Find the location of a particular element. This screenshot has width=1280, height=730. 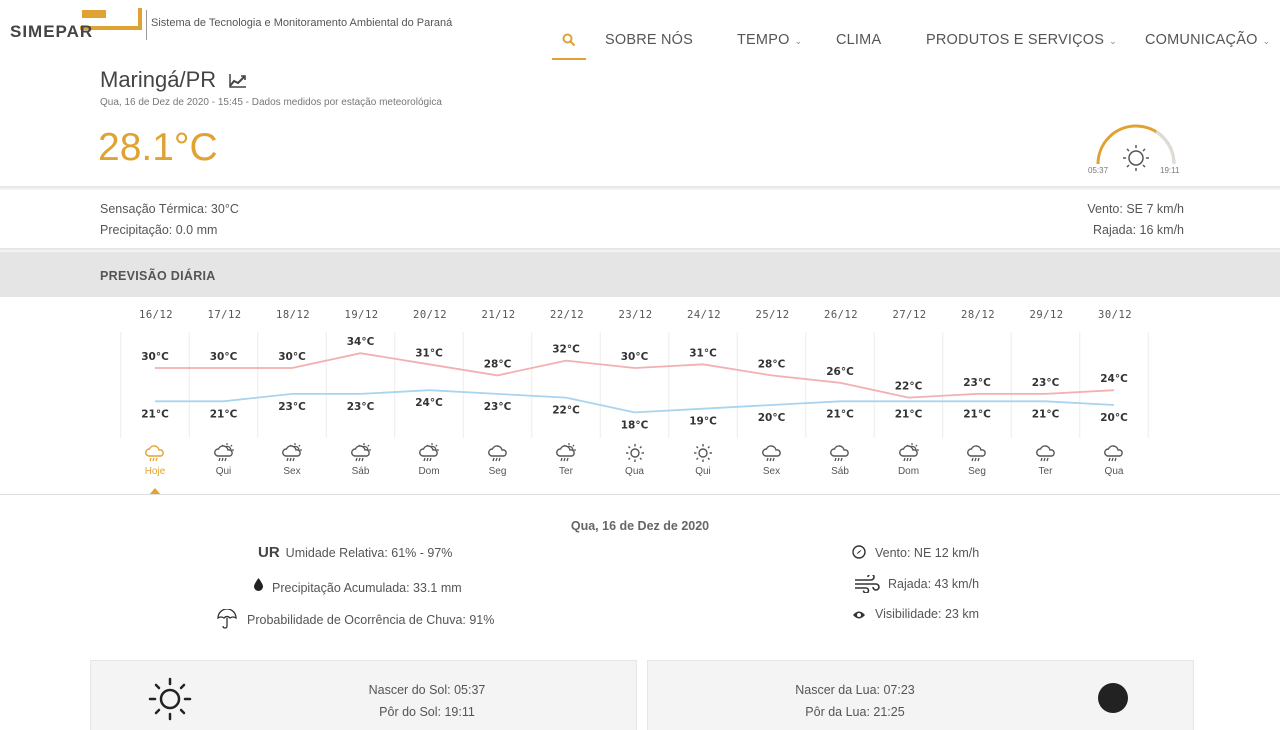

forecast-date: 25/12 is located at coordinates (772, 315).